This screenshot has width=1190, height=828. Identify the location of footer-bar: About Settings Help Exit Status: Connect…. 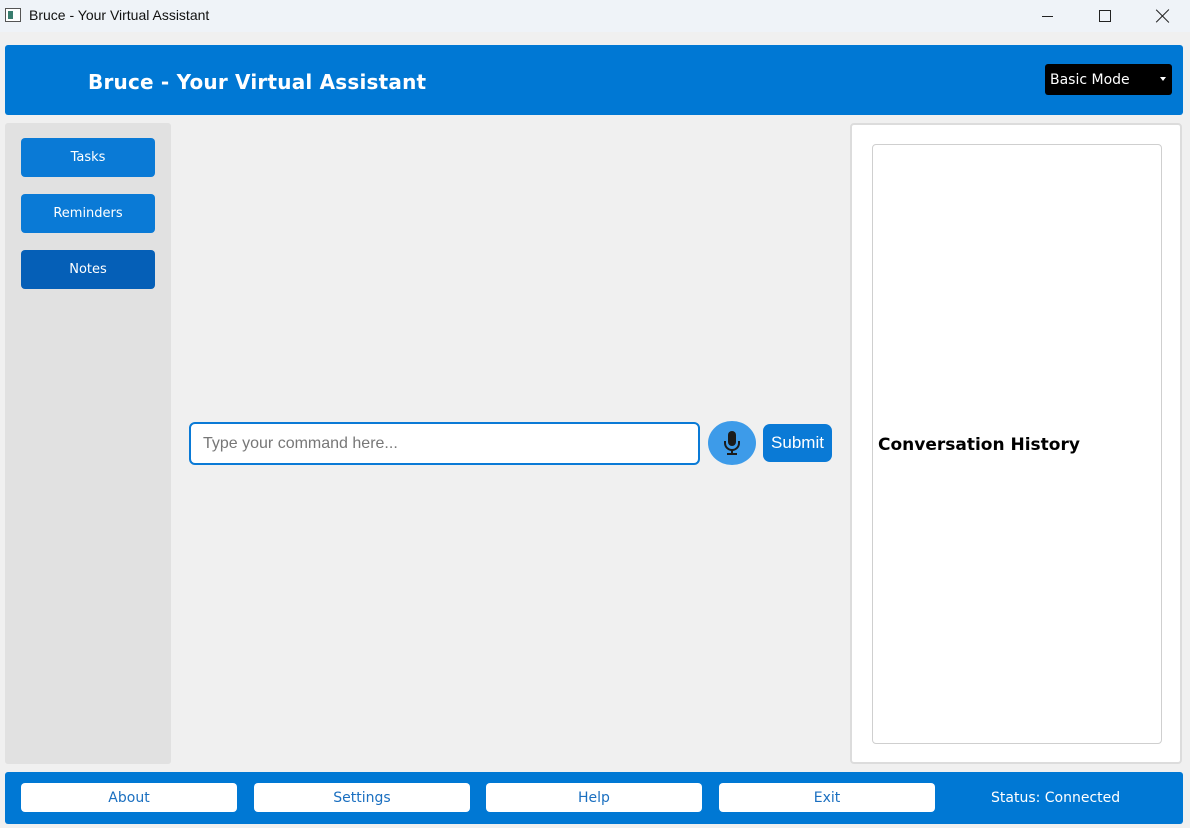
(594, 798).